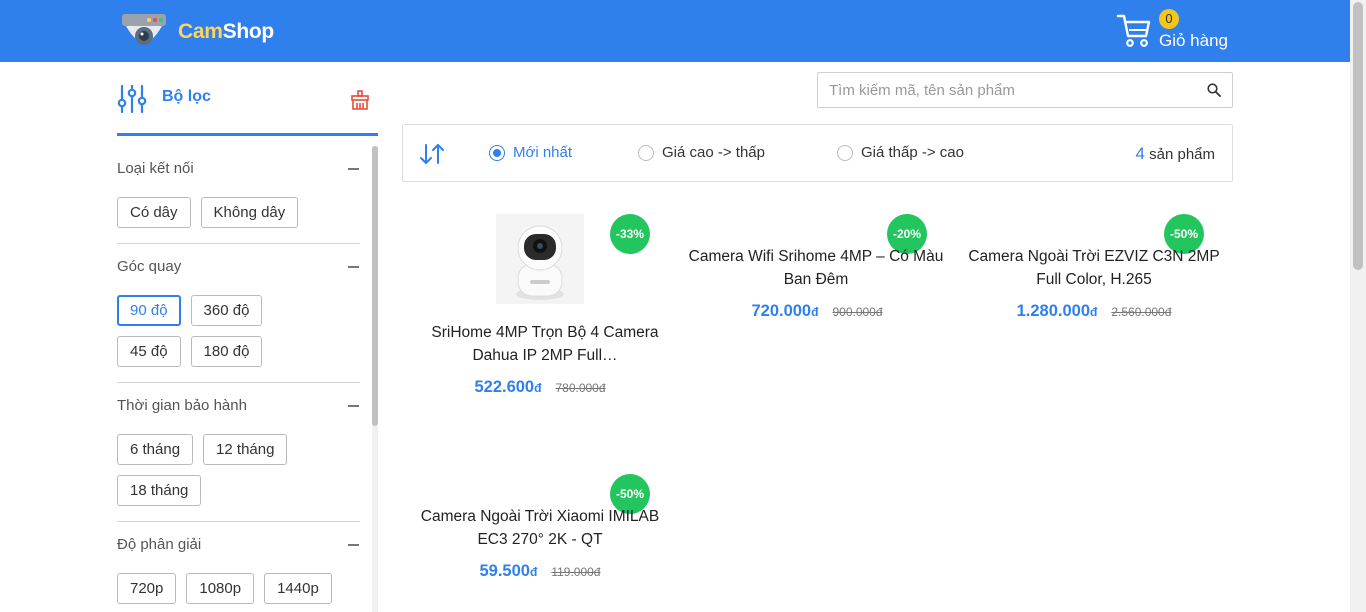 The image size is (1366, 612). I want to click on product-prices: 1.280.000đ 2.560.000đ, so click(1094, 311).